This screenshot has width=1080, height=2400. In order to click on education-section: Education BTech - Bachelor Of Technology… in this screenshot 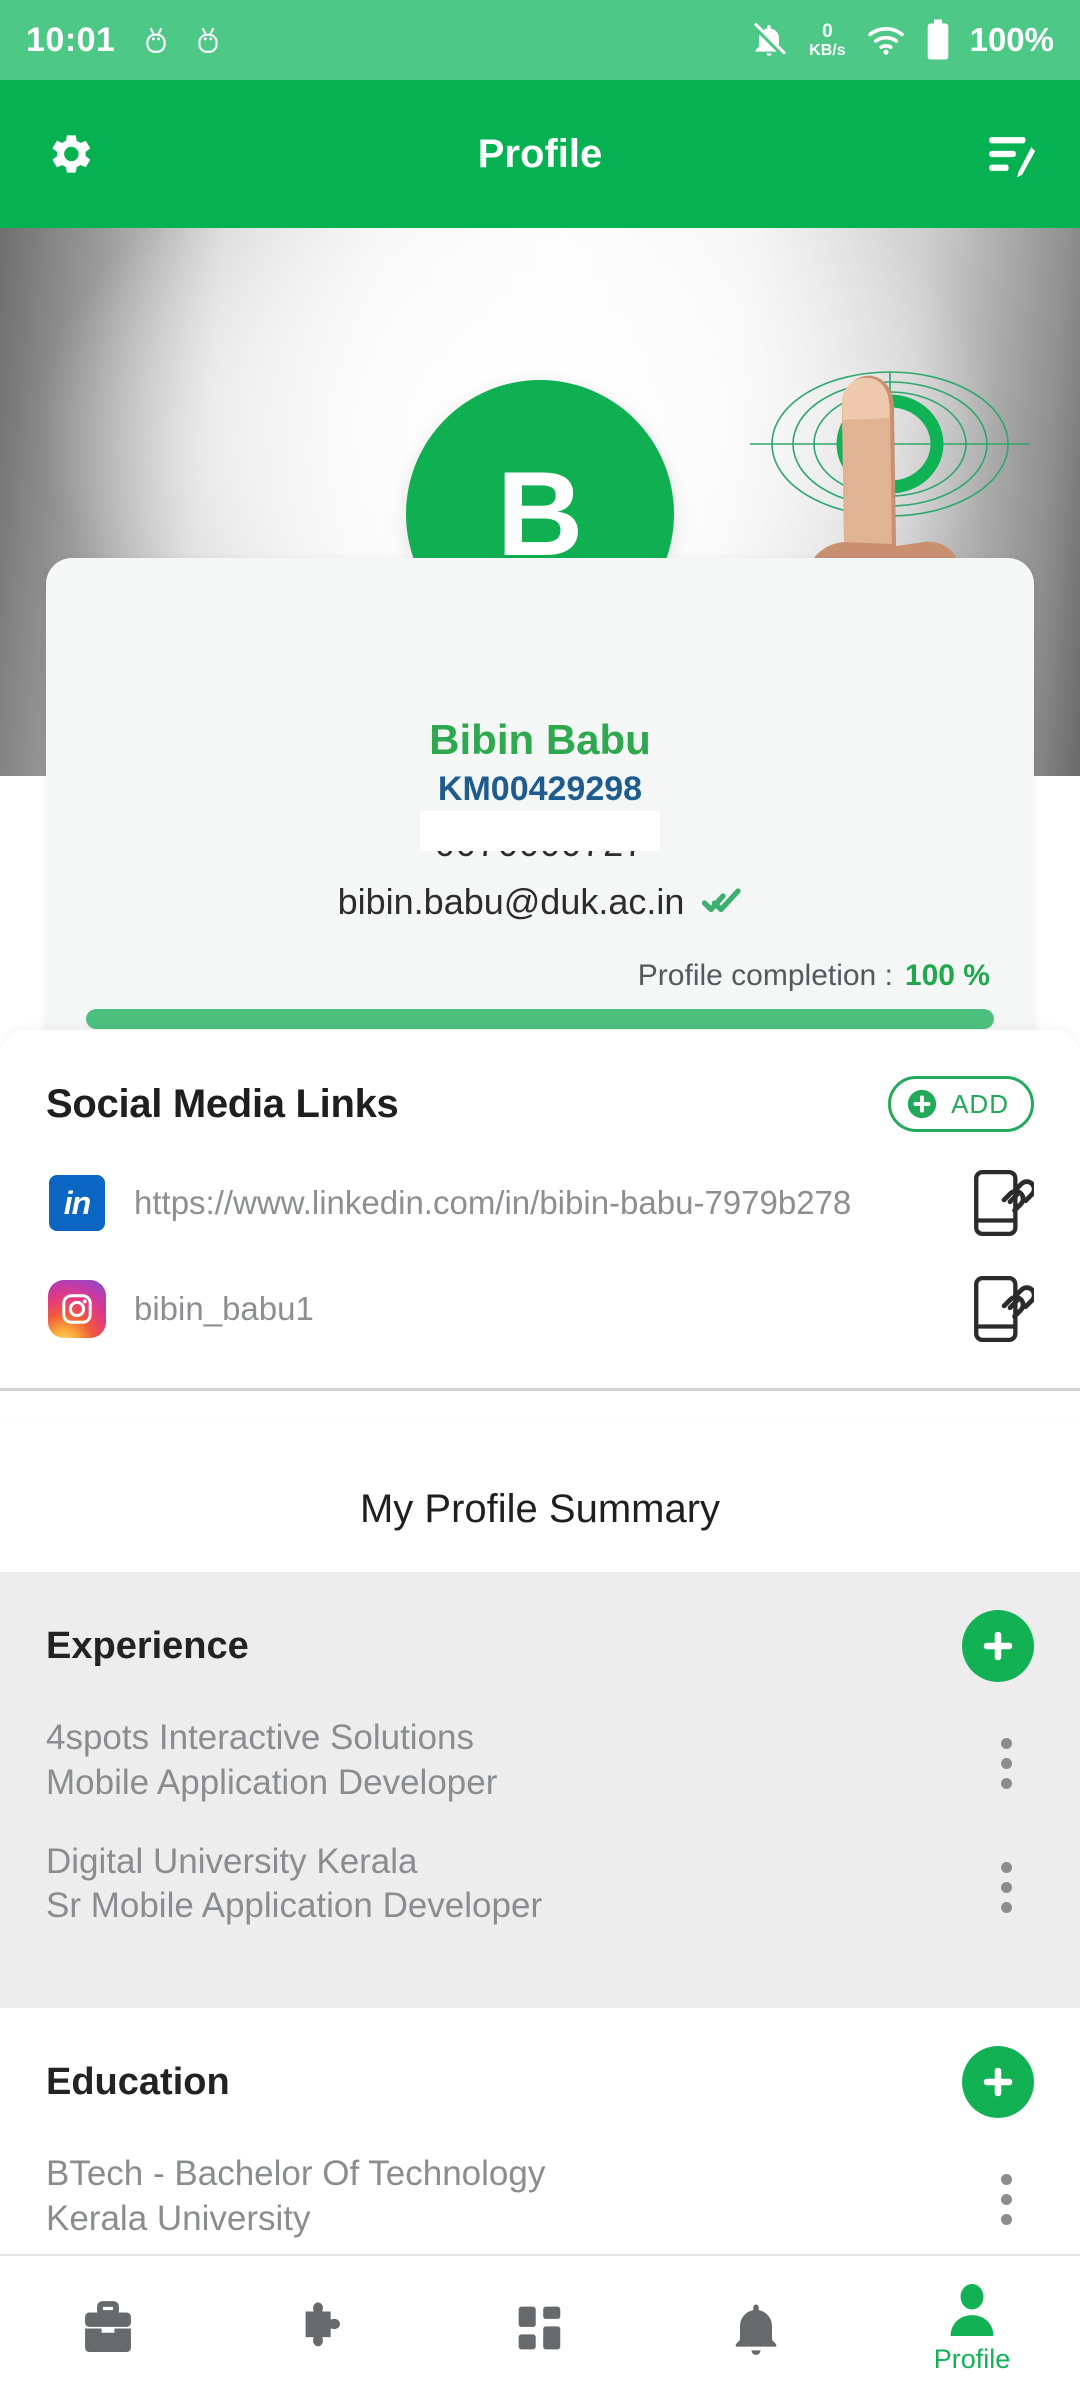, I will do `click(540, 2131)`.